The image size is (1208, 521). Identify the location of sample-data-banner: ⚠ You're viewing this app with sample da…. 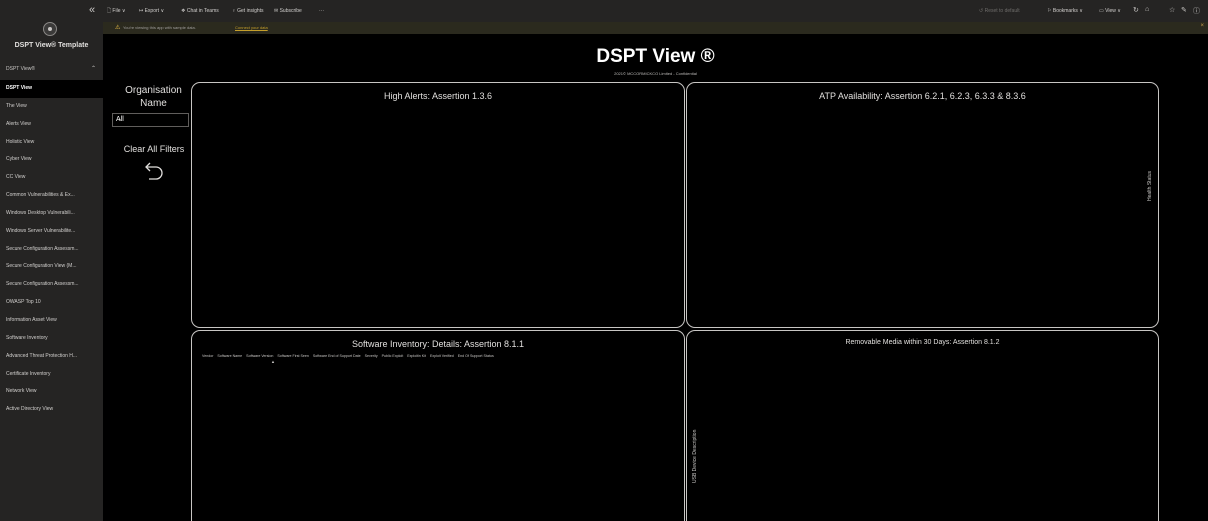
(655, 28).